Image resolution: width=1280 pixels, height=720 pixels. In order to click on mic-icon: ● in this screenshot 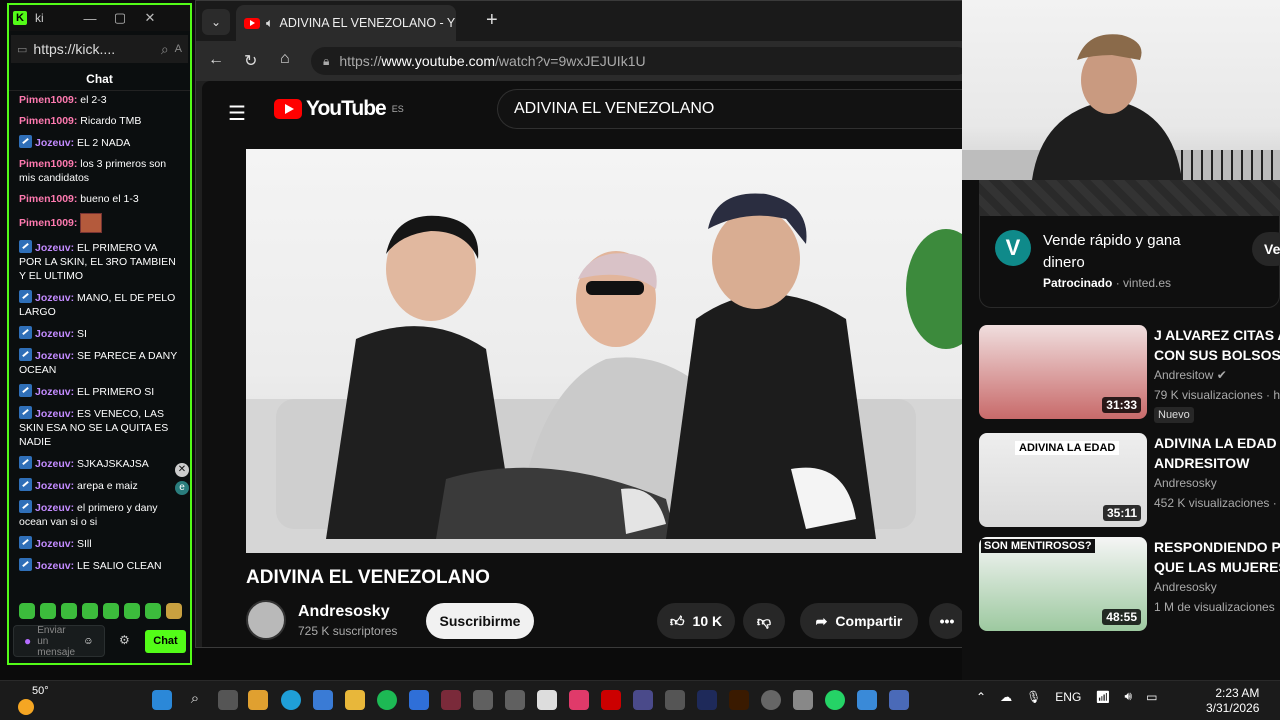, I will do `click(27, 641)`.